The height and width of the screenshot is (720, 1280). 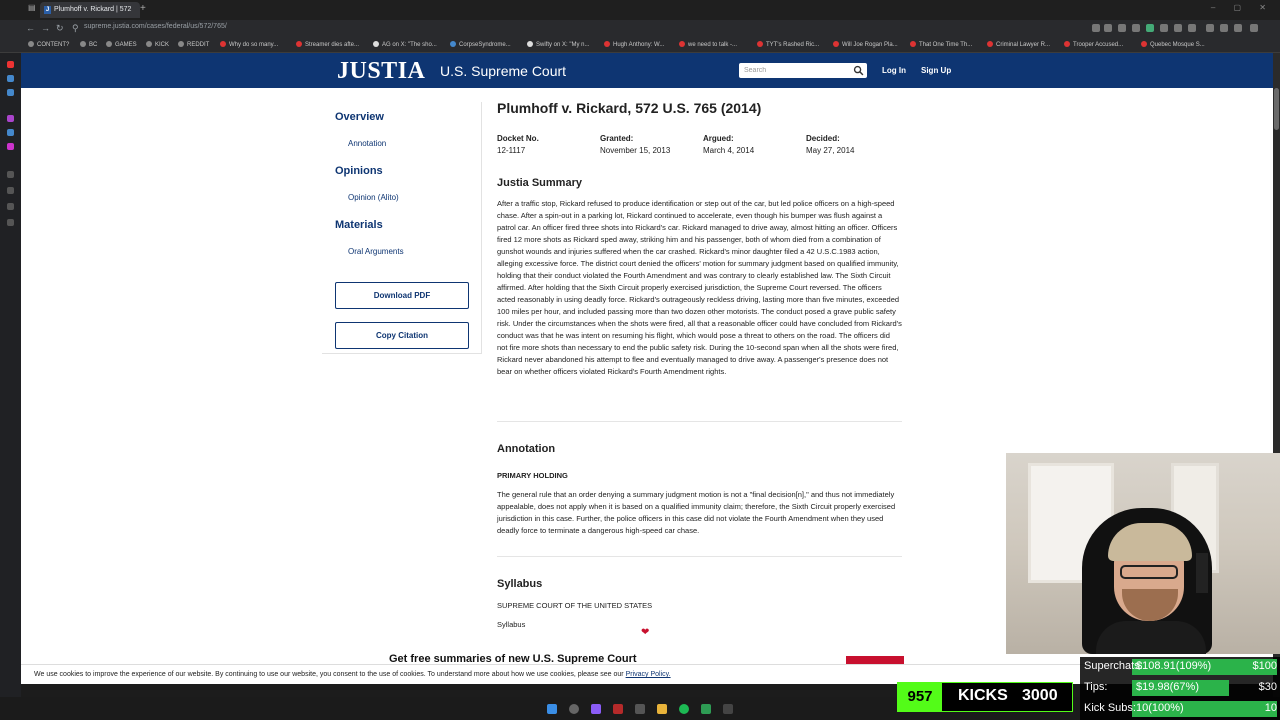 What do you see at coordinates (1040, 695) in the screenshot?
I see `kicks-goal: 3000` at bounding box center [1040, 695].